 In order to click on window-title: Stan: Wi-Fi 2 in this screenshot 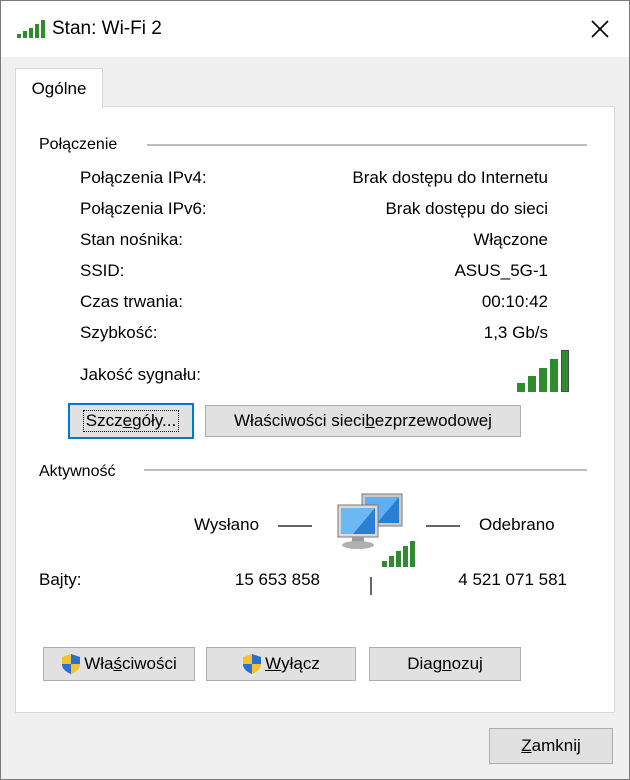, I will do `click(107, 28)`.